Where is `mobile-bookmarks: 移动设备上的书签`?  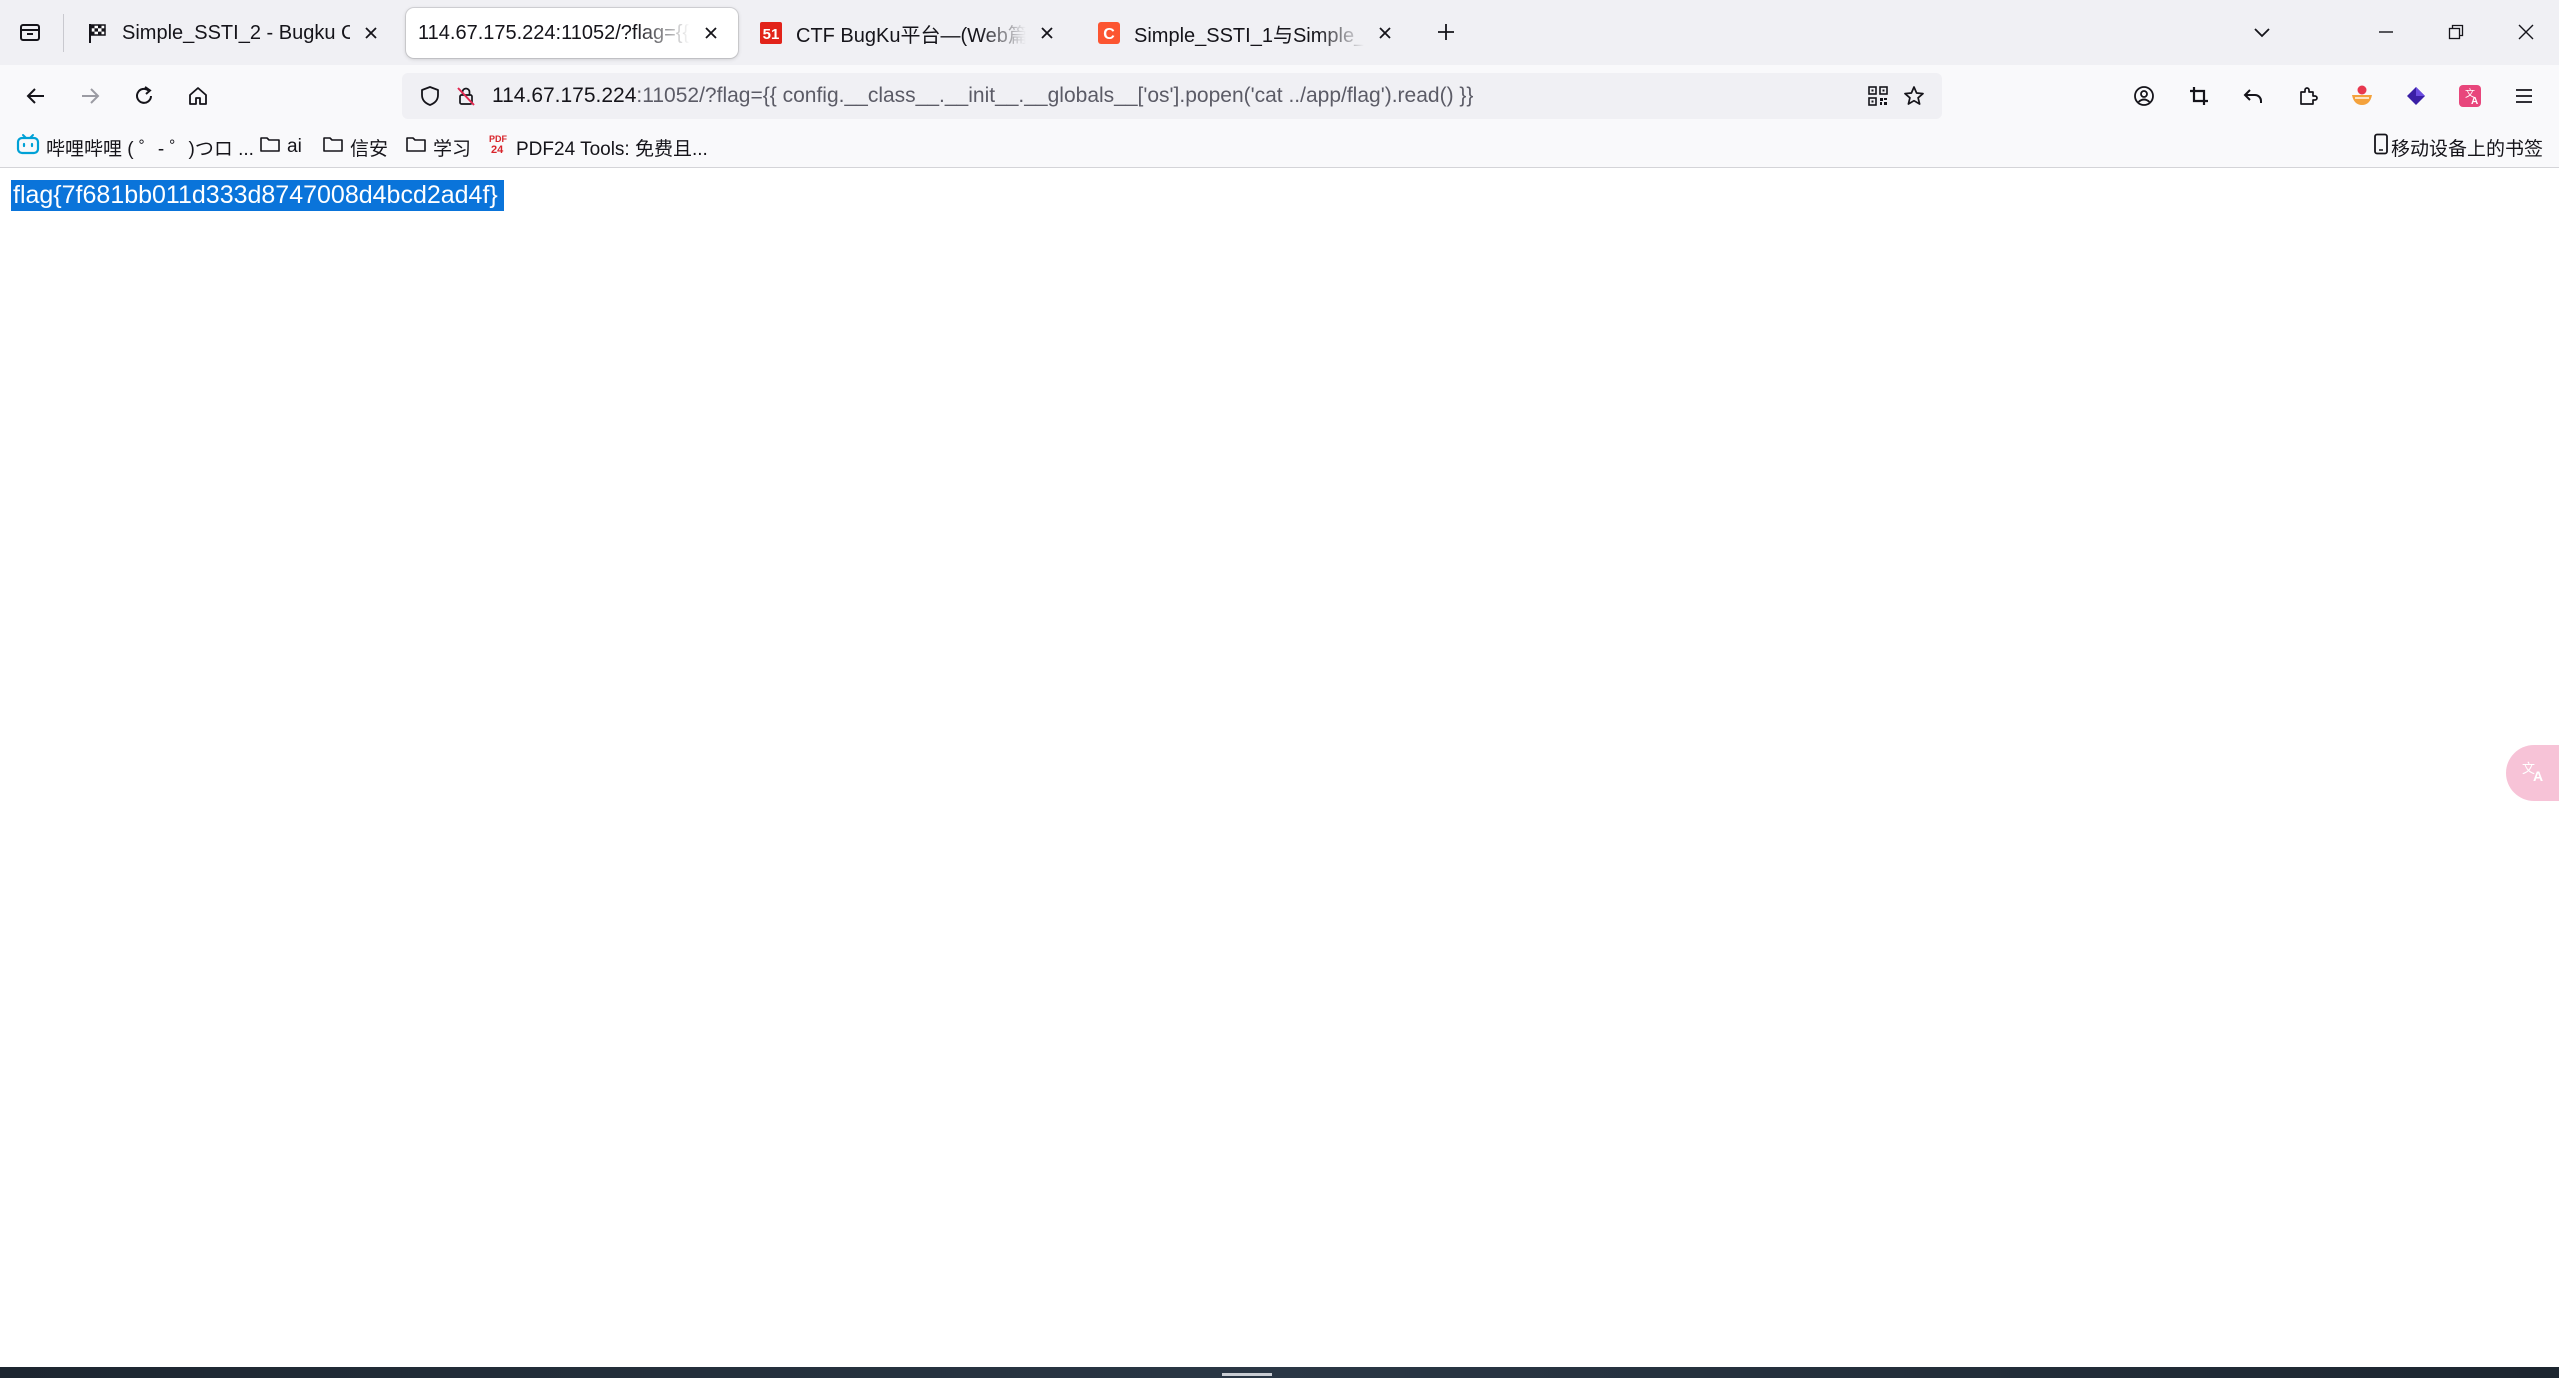
mobile-bookmarks: 移动设备上的书签 is located at coordinates (2458, 147).